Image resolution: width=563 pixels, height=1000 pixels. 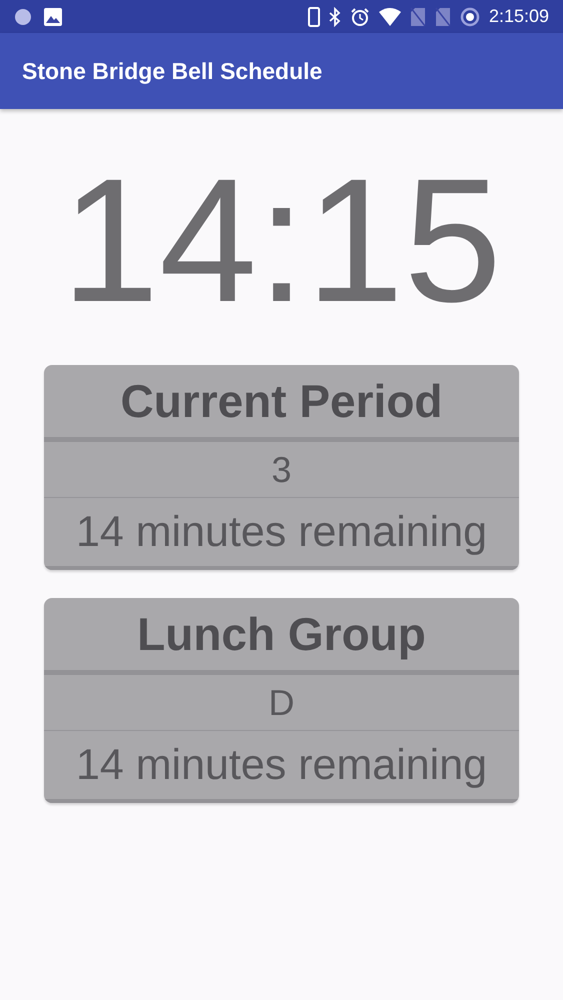 I want to click on card-value: 3, so click(x=281, y=469).